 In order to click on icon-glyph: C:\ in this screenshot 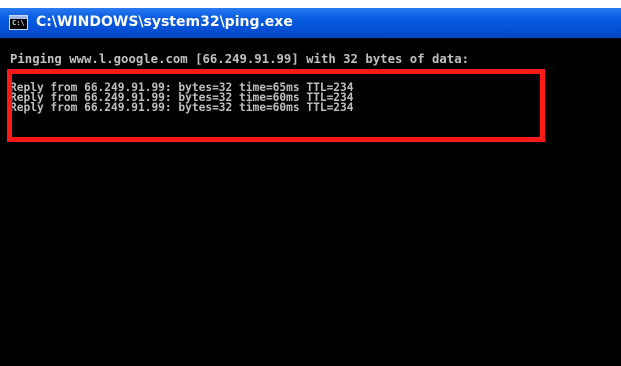, I will do `click(18, 23)`.